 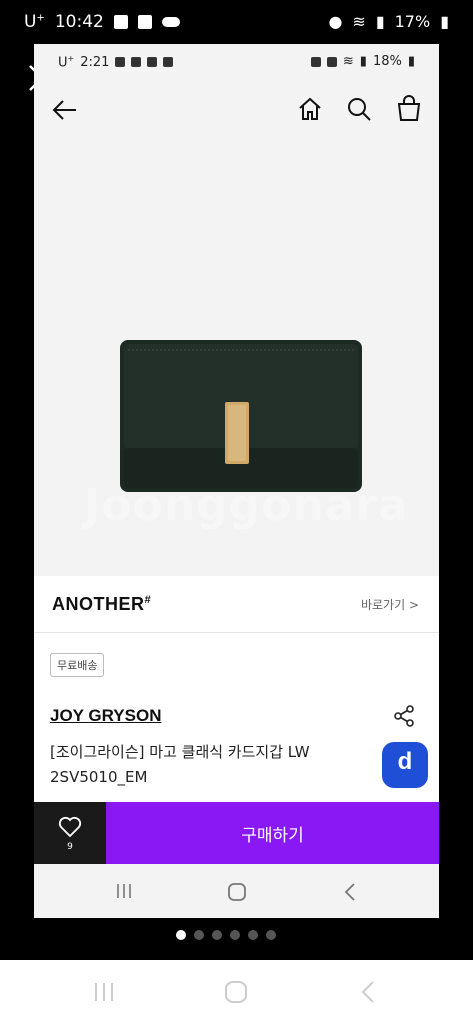 I want to click on outer-nav-bar, so click(x=236, y=992).